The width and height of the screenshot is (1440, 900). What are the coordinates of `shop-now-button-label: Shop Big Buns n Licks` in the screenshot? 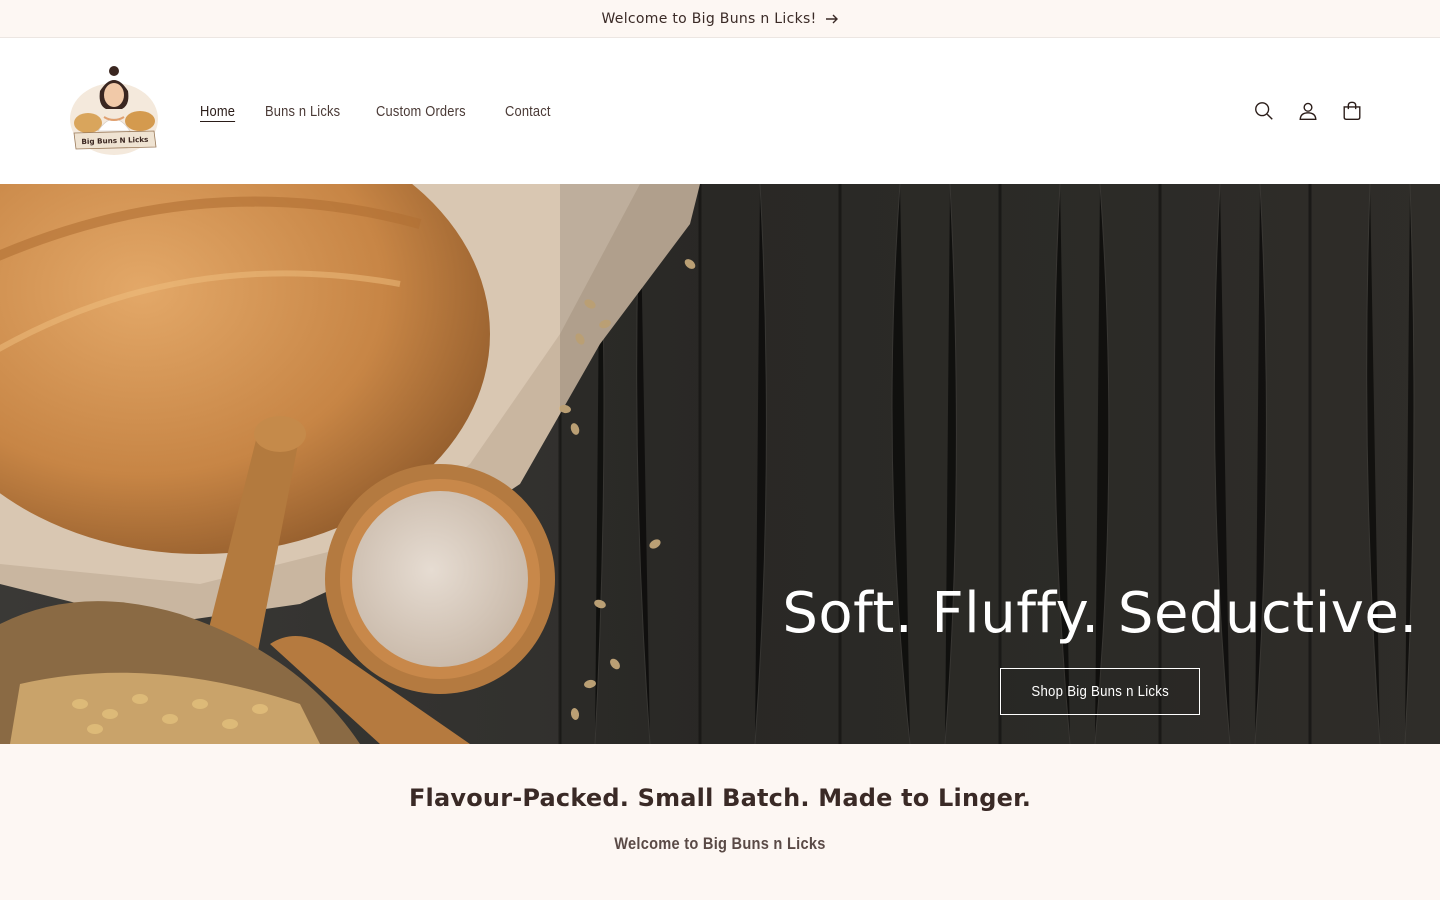 It's located at (1100, 691).